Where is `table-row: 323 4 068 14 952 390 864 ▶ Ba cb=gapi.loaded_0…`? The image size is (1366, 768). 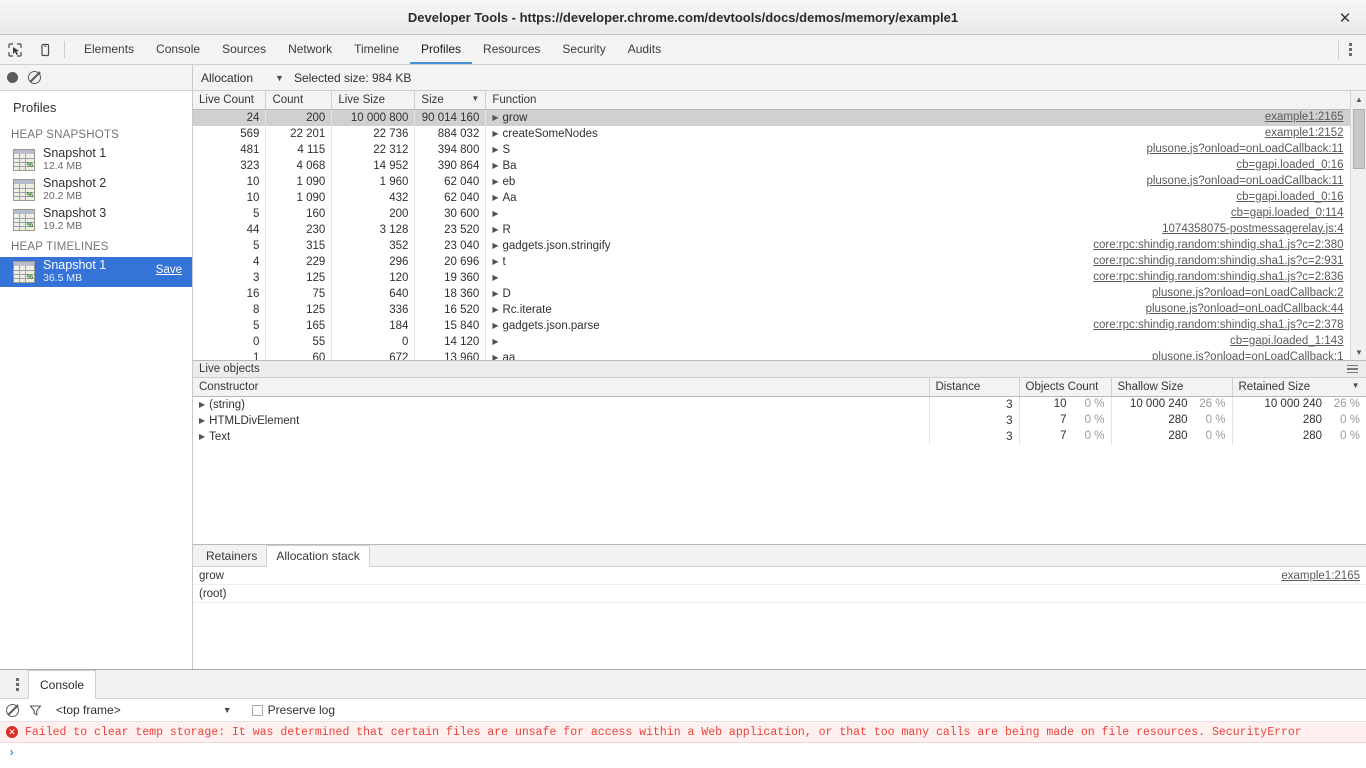
table-row: 323 4 068 14 952 390 864 ▶ Ba cb=gapi.loaded_0… is located at coordinates (779, 165).